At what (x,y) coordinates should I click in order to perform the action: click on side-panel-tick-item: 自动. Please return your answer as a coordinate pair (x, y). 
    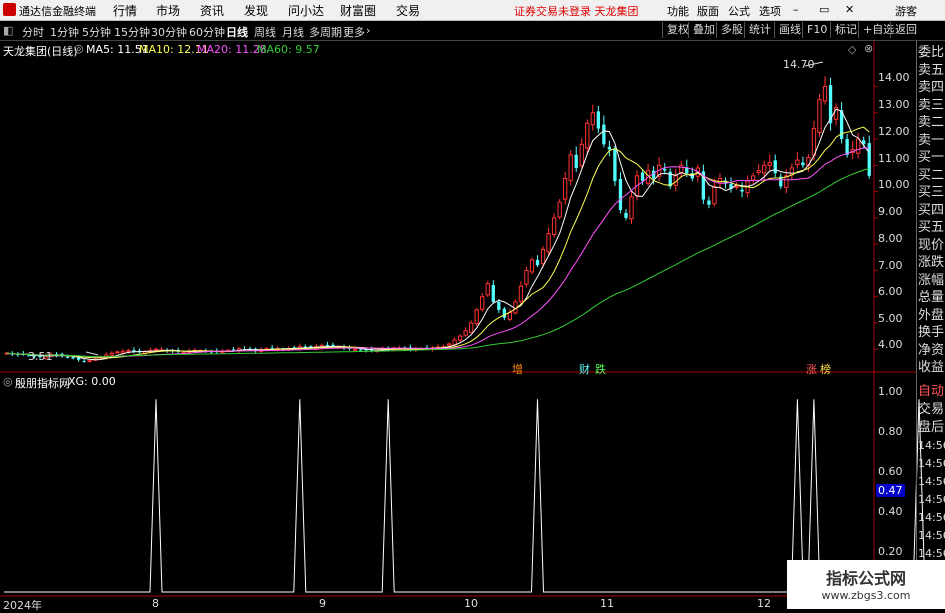
    Looking at the image, I should click on (931, 391).